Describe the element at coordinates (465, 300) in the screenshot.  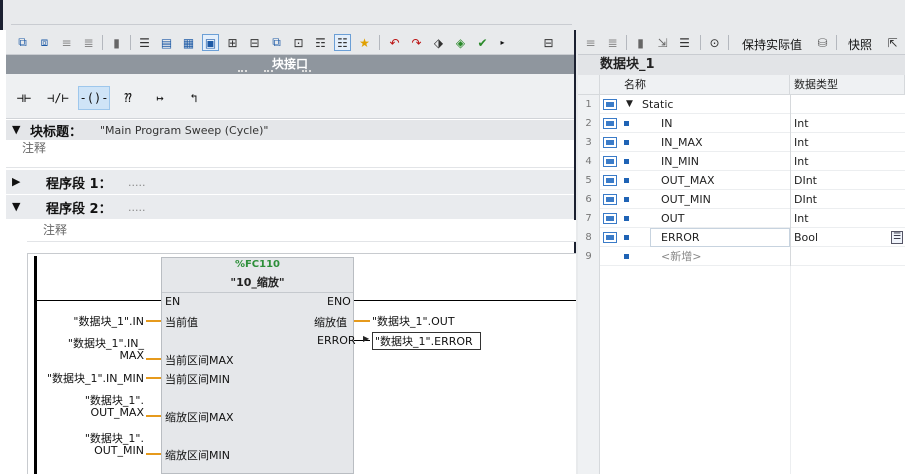
I see `rung-wire-eno` at that location.